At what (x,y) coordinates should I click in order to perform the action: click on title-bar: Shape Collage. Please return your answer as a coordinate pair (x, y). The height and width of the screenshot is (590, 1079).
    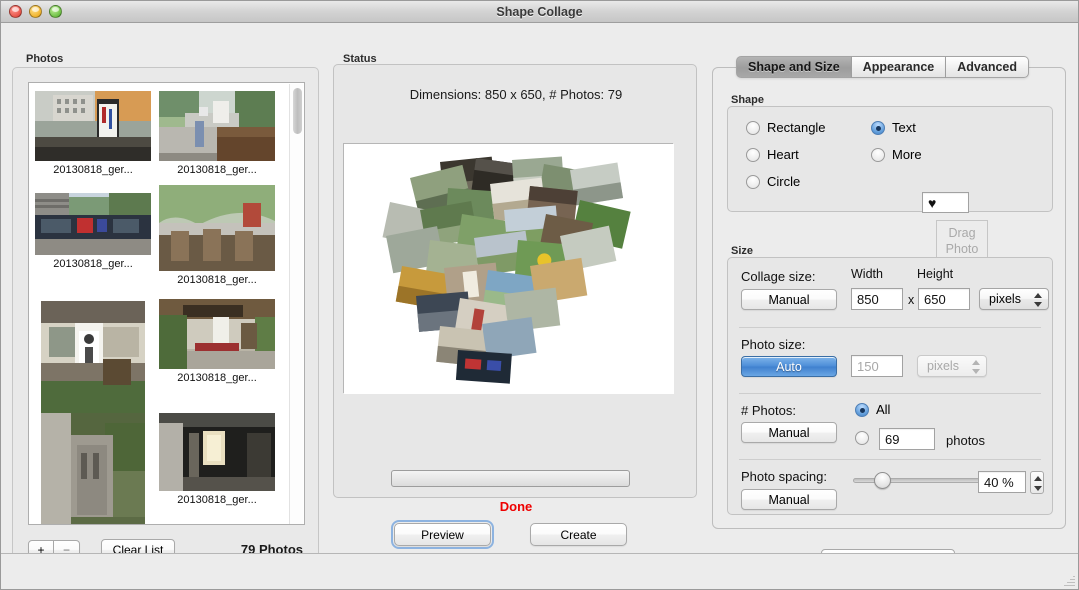
    Looking at the image, I should click on (539, 12).